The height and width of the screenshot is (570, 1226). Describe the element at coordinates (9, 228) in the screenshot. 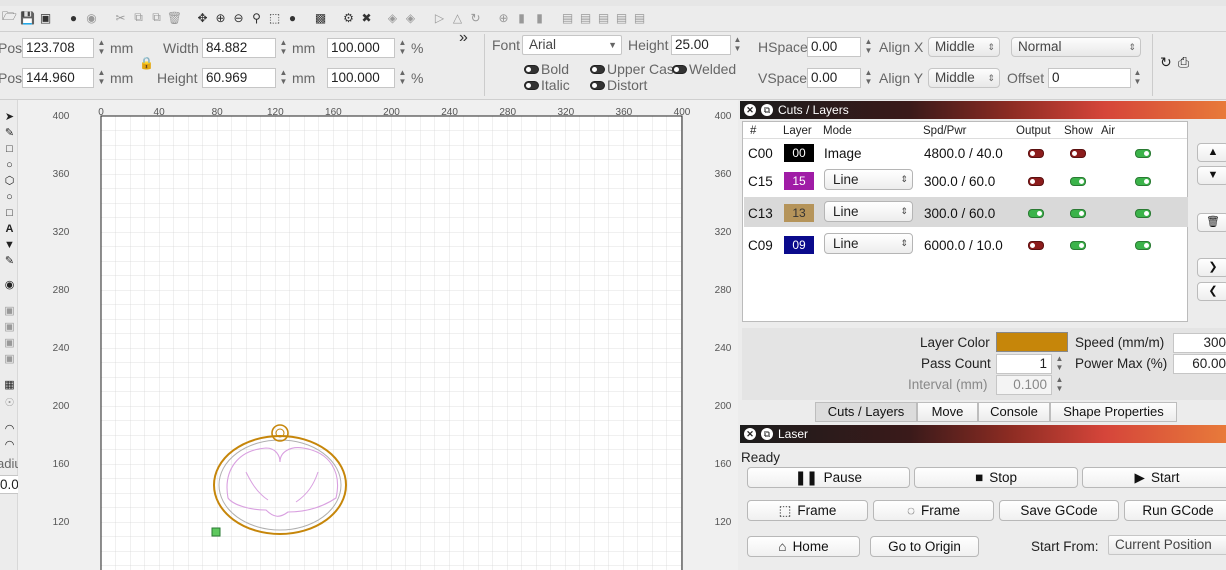

I see `text-tool-icon: A` at that location.